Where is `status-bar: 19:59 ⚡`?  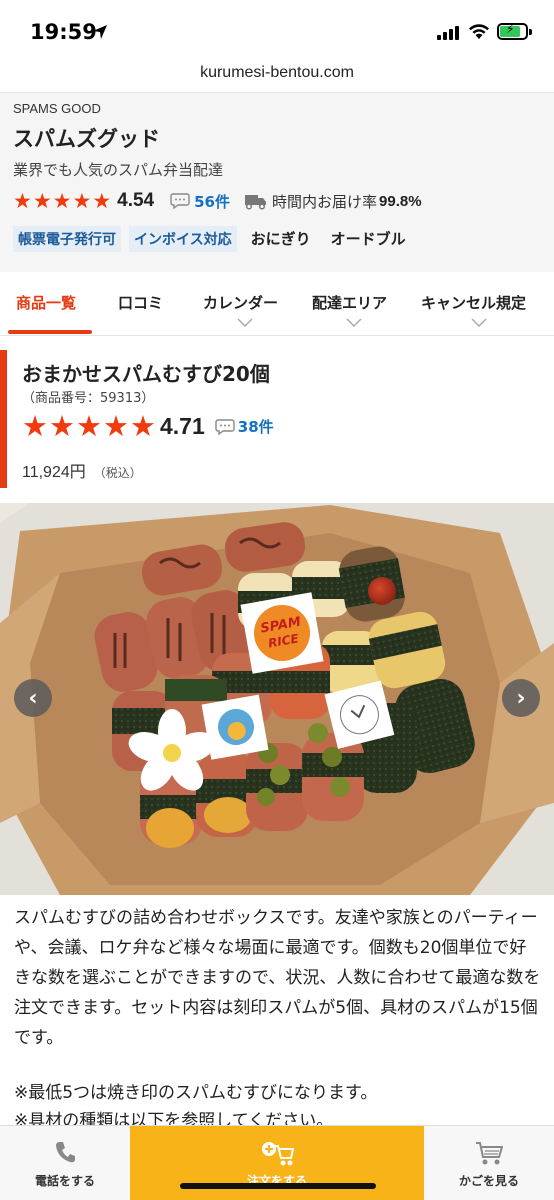 status-bar: 19:59 ⚡ is located at coordinates (277, 29).